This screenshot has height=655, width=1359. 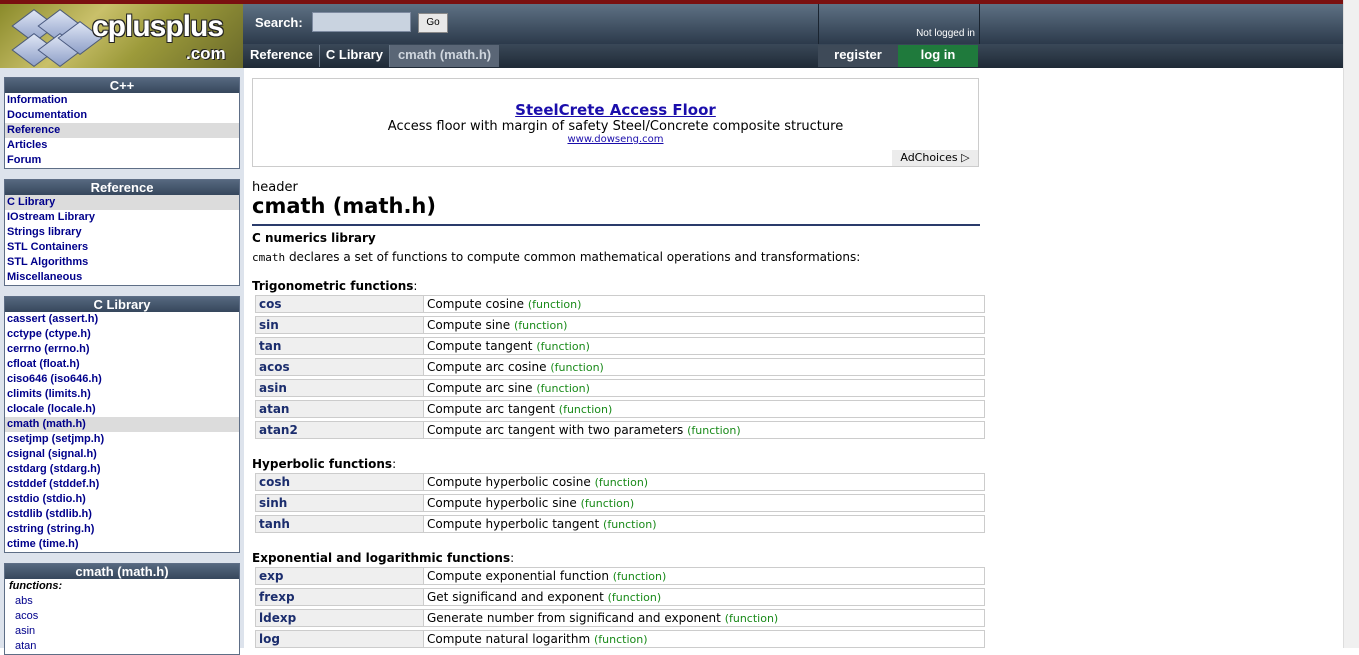 I want to click on breadcrumb: Reference C Library cmath (math.h), so click(x=372, y=56).